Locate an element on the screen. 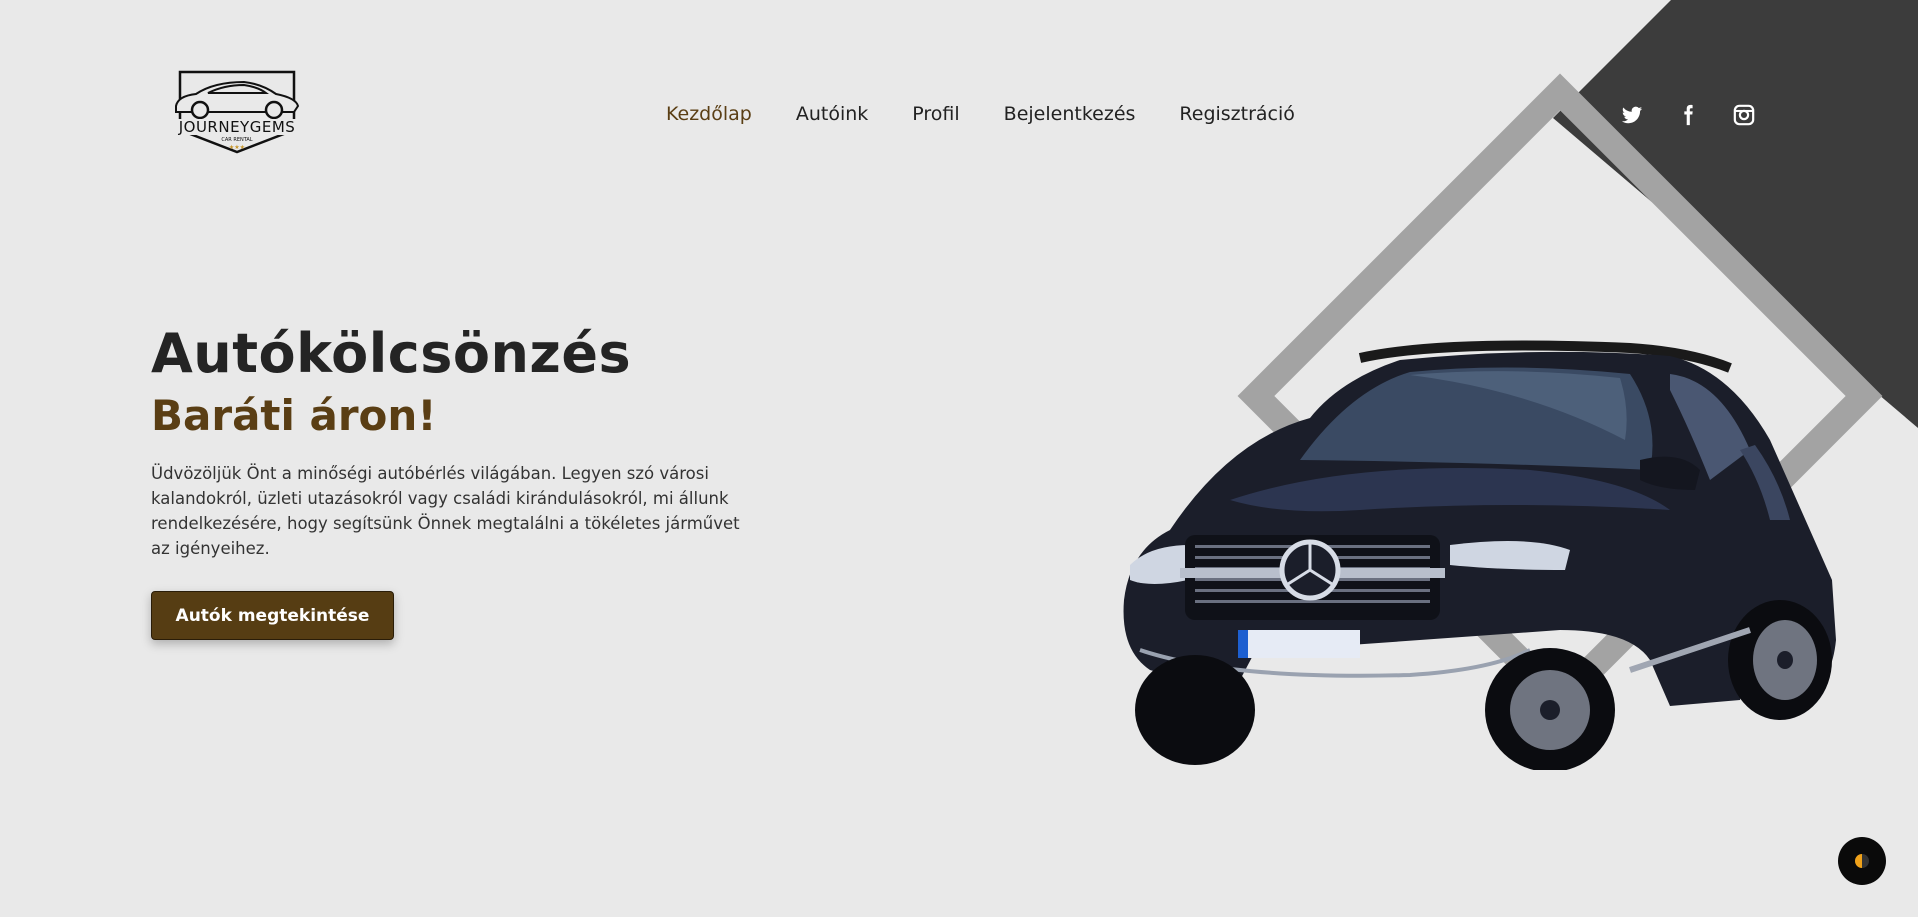 The width and height of the screenshot is (1918, 917). logo-subtext: CAR RENTAL is located at coordinates (236, 140).